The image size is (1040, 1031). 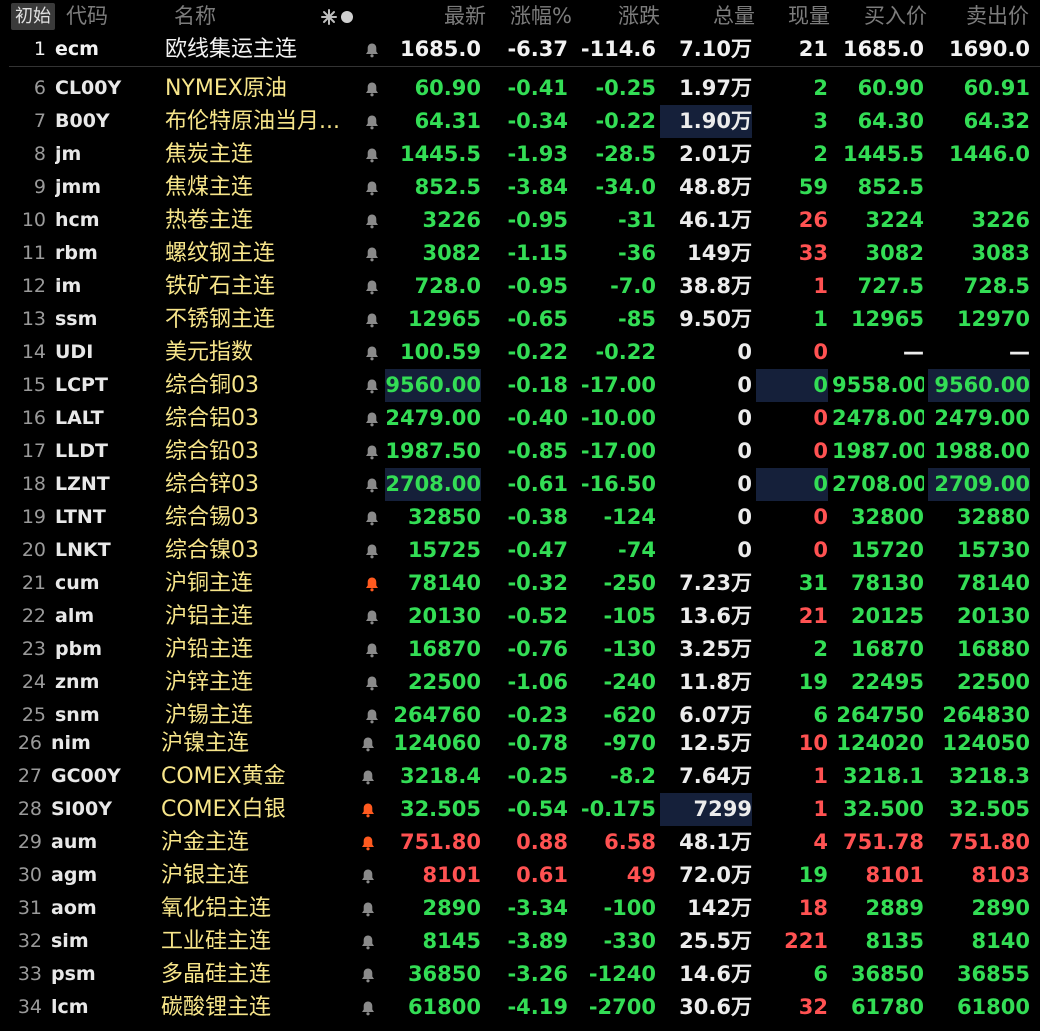 I want to click on quote-row: 31 aom 氧化铝主连 2890 -3.34 -100 142万 18 2889 2890, so click(x=520, y=908).